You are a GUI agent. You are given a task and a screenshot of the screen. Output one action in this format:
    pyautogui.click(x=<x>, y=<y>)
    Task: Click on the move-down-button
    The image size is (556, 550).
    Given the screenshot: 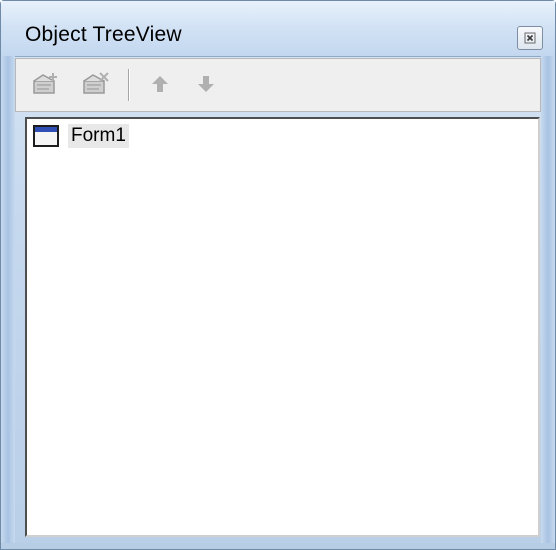 What is the action you would take?
    pyautogui.click(x=206, y=84)
    